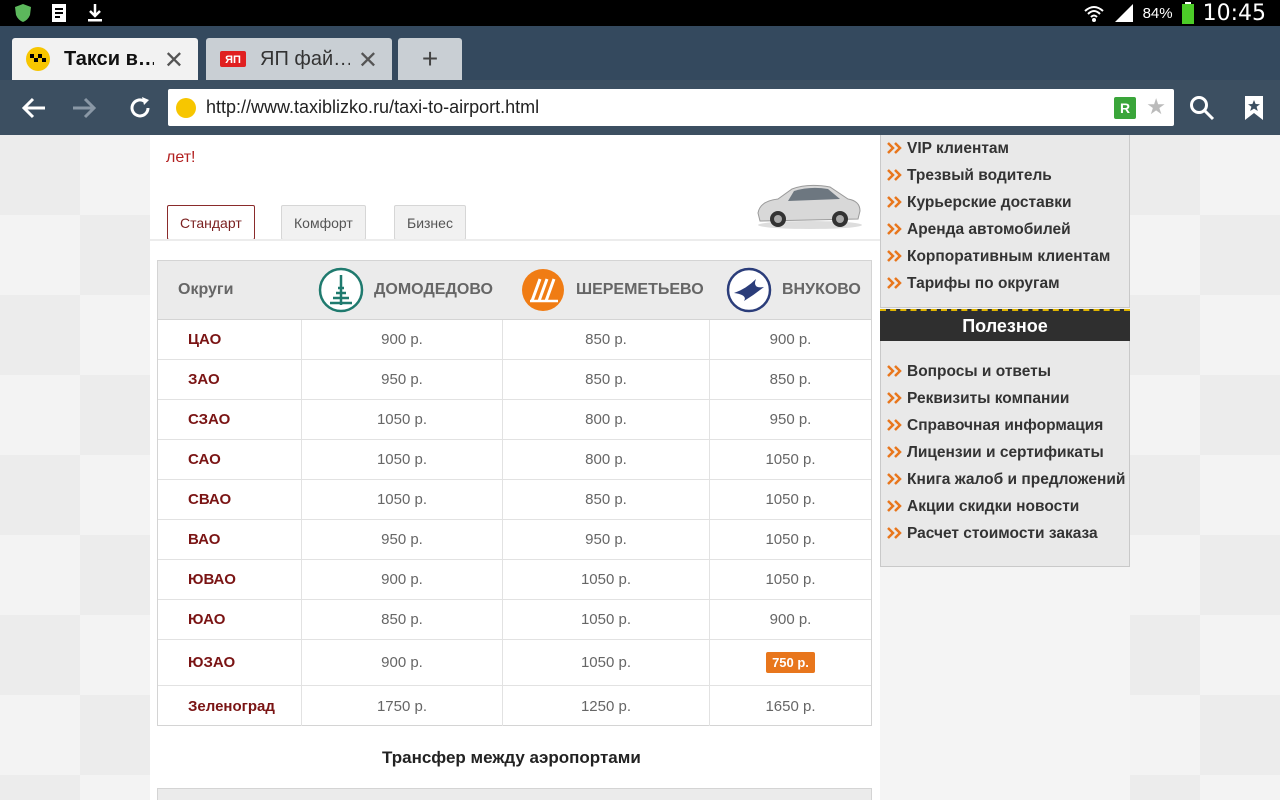 This screenshot has height=800, width=1280. I want to click on yap-icon: ЯП, so click(233, 59).